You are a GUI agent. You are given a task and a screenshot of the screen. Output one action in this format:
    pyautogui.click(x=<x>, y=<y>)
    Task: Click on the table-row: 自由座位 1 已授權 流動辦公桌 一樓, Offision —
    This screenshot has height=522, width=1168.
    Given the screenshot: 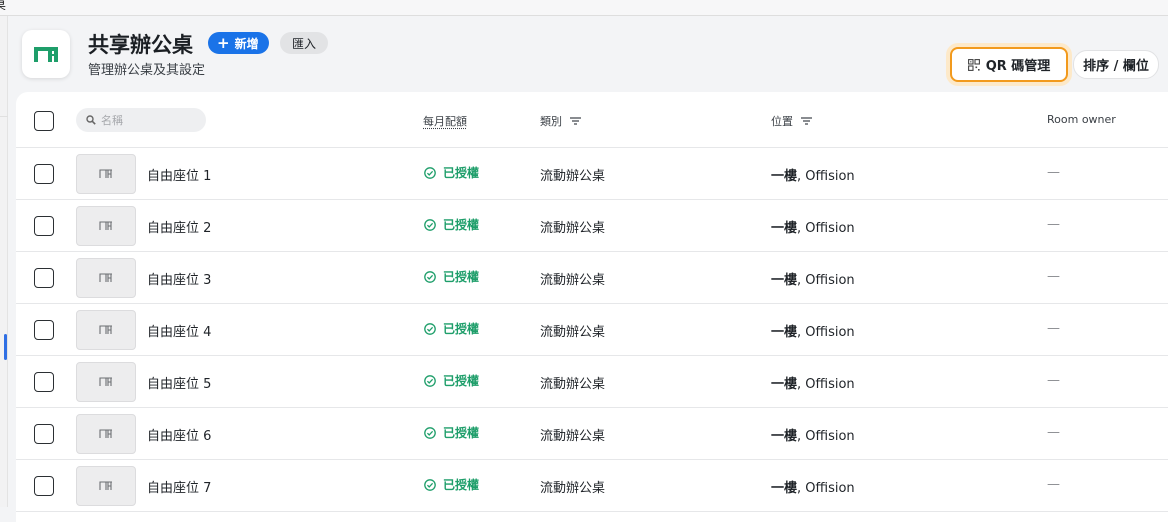 What is the action you would take?
    pyautogui.click(x=592, y=174)
    